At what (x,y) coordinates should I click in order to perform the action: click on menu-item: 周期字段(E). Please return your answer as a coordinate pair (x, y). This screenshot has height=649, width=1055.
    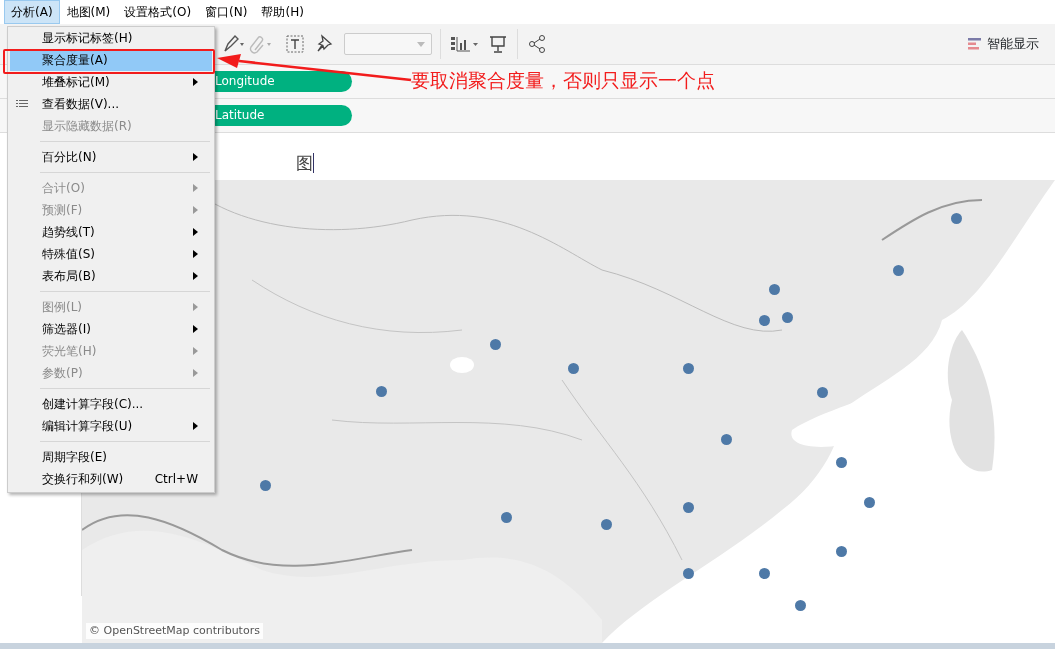
    Looking at the image, I should click on (111, 457).